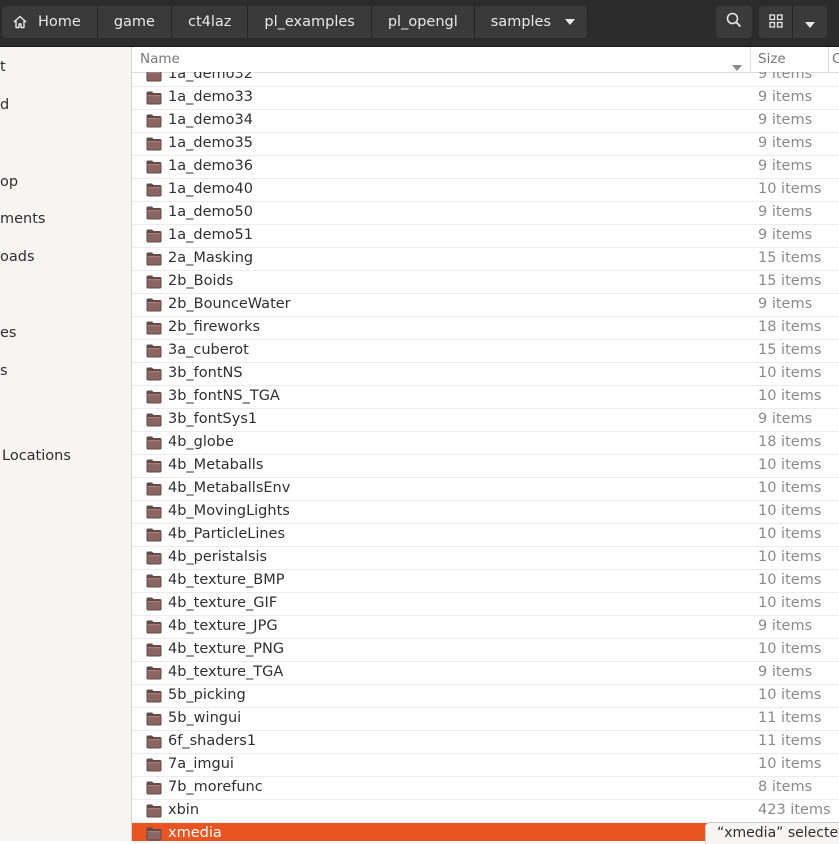 This screenshot has width=839, height=844. What do you see at coordinates (485, 121) in the screenshot?
I see `file-row: 1a_demo34 9 items` at bounding box center [485, 121].